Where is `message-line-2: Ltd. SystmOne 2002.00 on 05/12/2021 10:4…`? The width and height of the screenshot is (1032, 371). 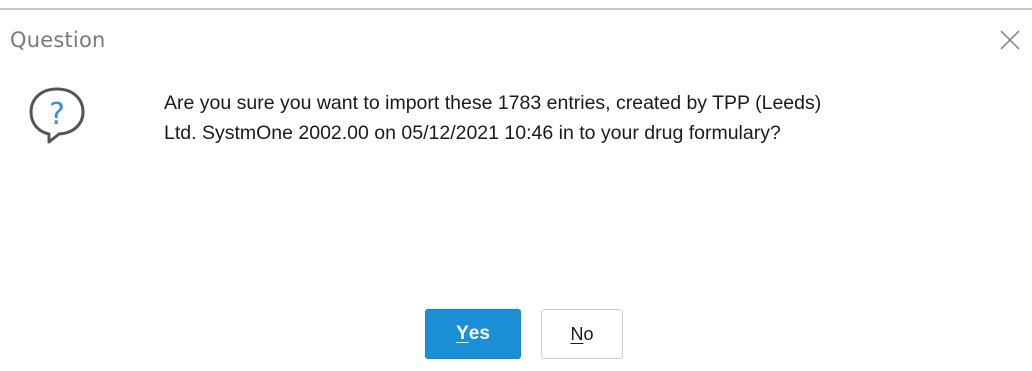 message-line-2: Ltd. SystmOne 2002.00 on 05/12/2021 10:4… is located at coordinates (472, 133).